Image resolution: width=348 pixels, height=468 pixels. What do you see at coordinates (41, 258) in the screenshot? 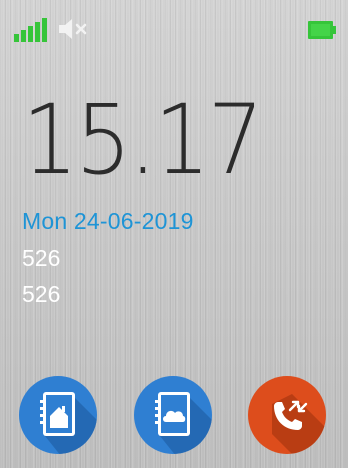
I see `info-line-1: 526` at bounding box center [41, 258].